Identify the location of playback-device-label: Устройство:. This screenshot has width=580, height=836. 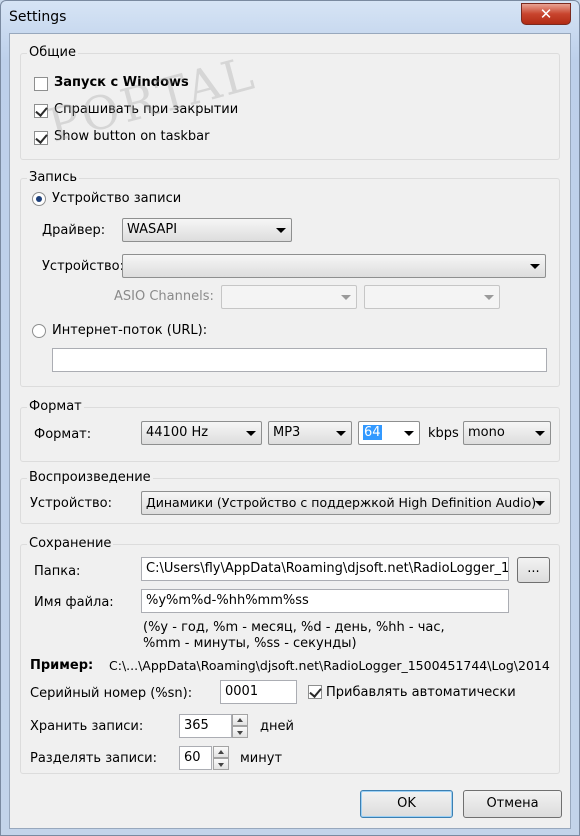
(71, 503).